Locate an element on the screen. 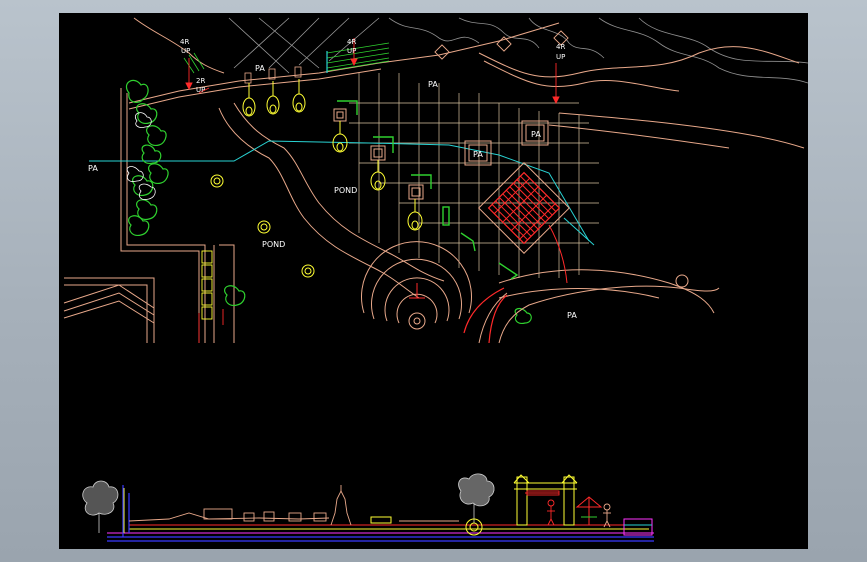 This screenshot has height=562, width=867. circular-plaza is located at coordinates (416, 285).